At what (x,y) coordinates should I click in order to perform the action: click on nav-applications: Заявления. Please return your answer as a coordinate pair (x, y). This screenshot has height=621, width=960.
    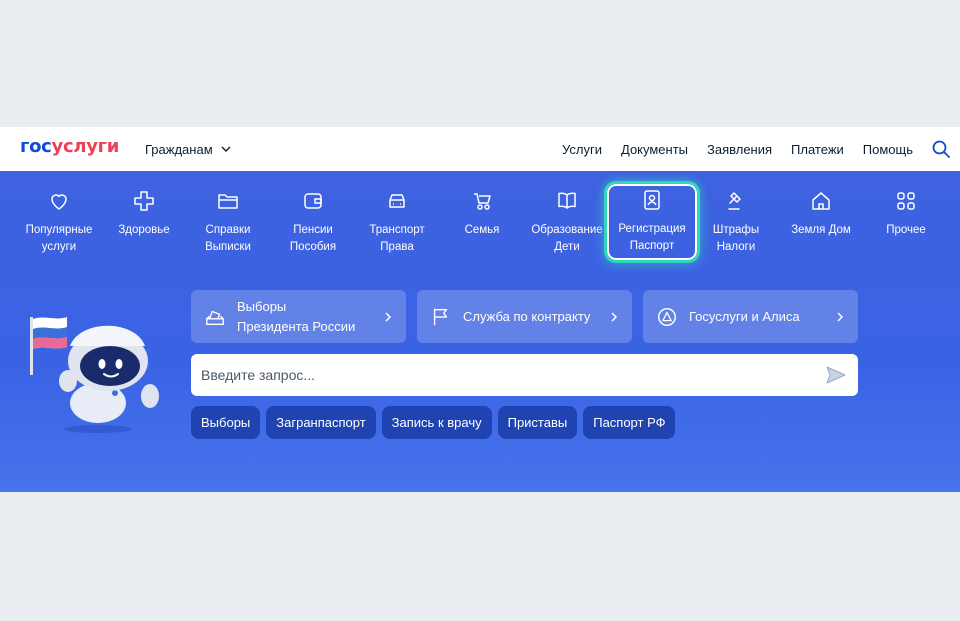
    Looking at the image, I should click on (739, 149).